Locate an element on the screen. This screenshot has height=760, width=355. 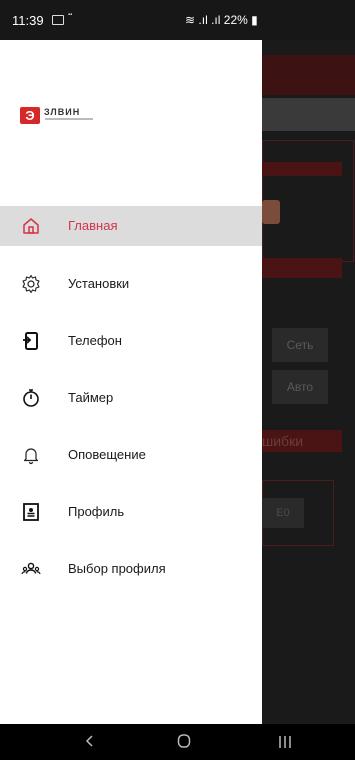
home-nav-icon is located at coordinates (184, 741).